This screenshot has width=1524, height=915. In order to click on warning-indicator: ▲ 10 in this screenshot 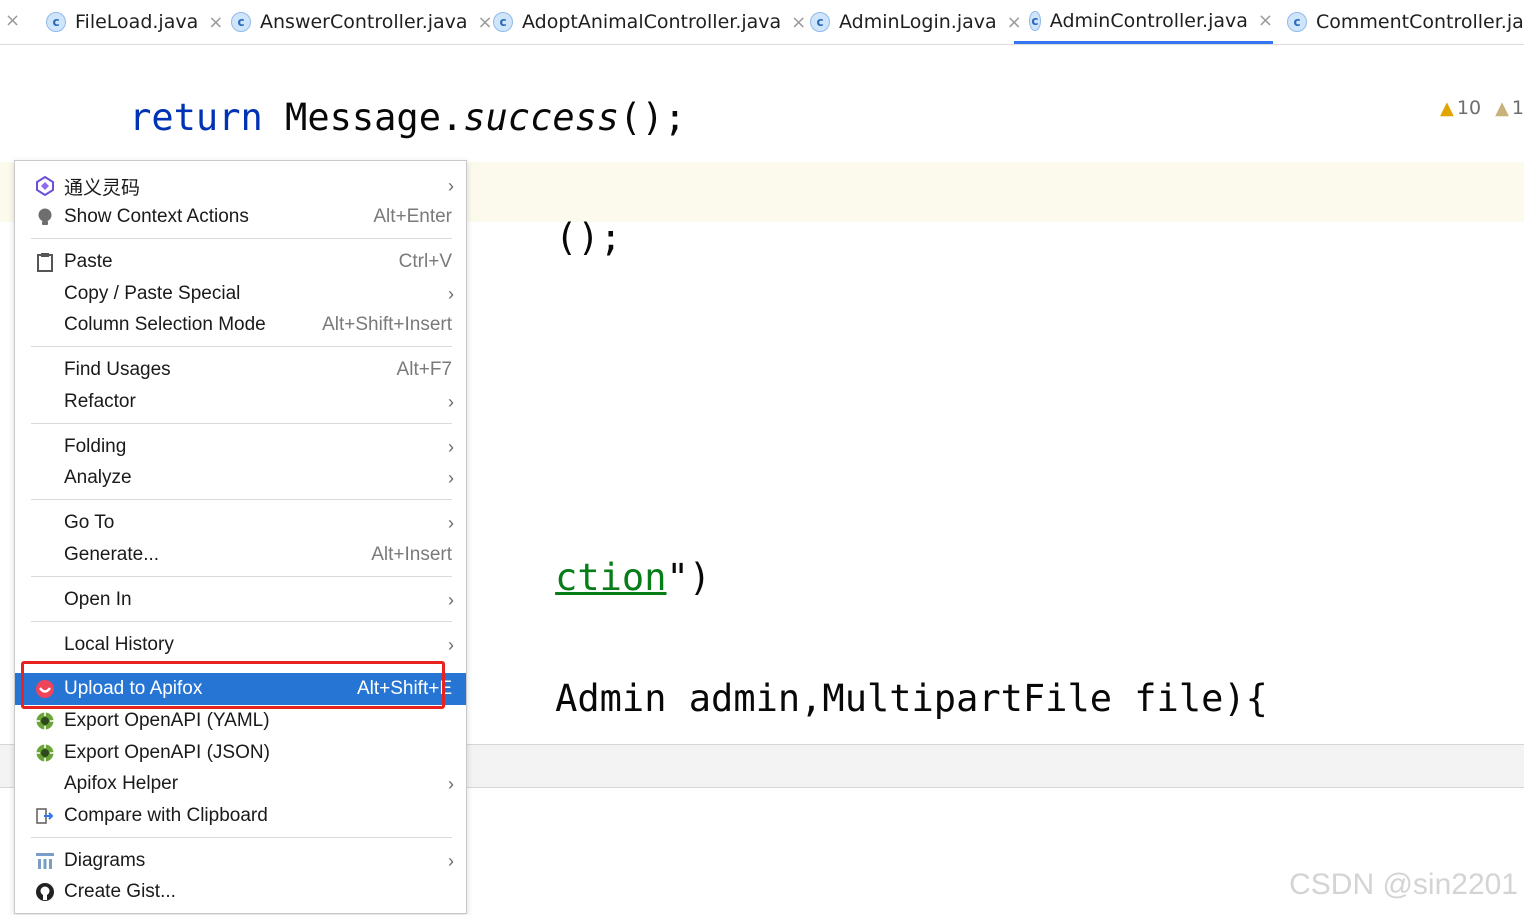, I will do `click(1460, 108)`.